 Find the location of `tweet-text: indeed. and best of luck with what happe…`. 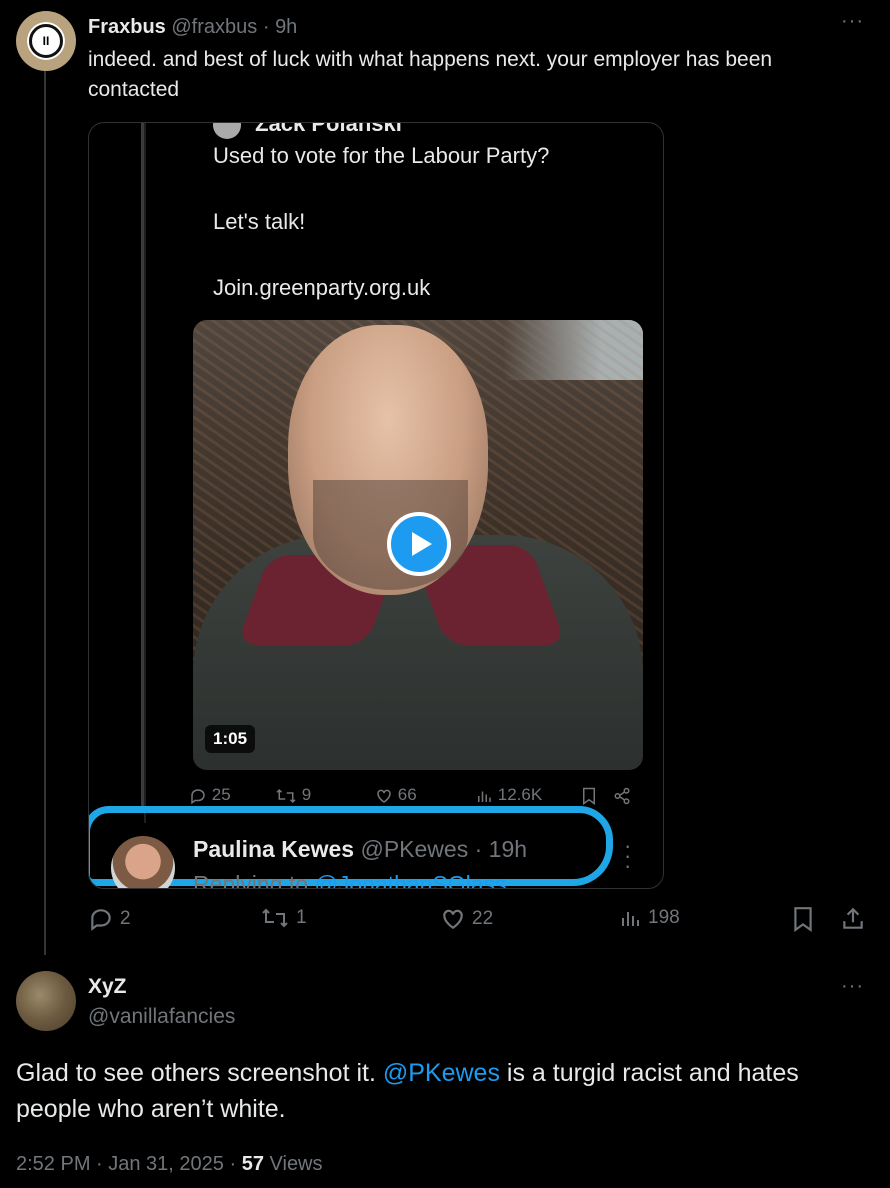

tweet-text: indeed. and best of luck with what happe… is located at coordinates (430, 74).